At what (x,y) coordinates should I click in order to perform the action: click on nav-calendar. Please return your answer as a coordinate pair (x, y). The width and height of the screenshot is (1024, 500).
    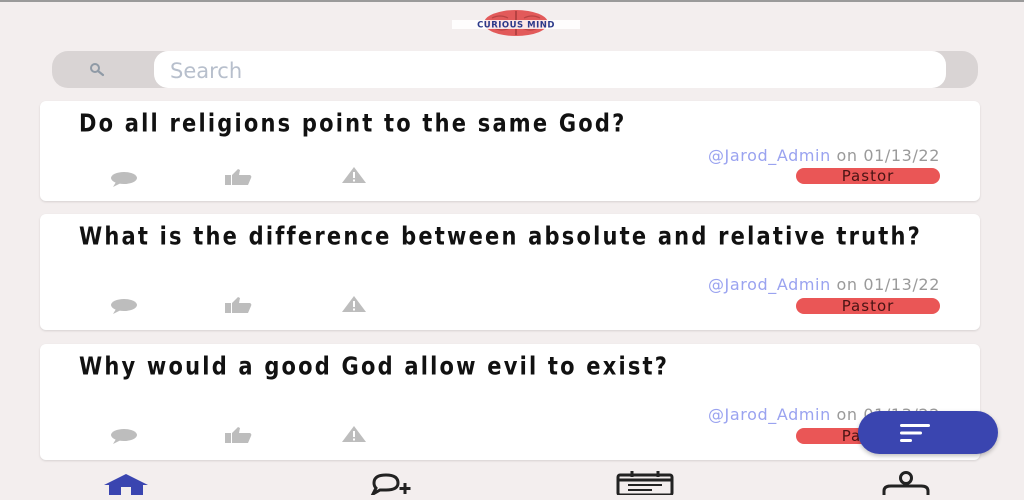
    Looking at the image, I should click on (645, 483).